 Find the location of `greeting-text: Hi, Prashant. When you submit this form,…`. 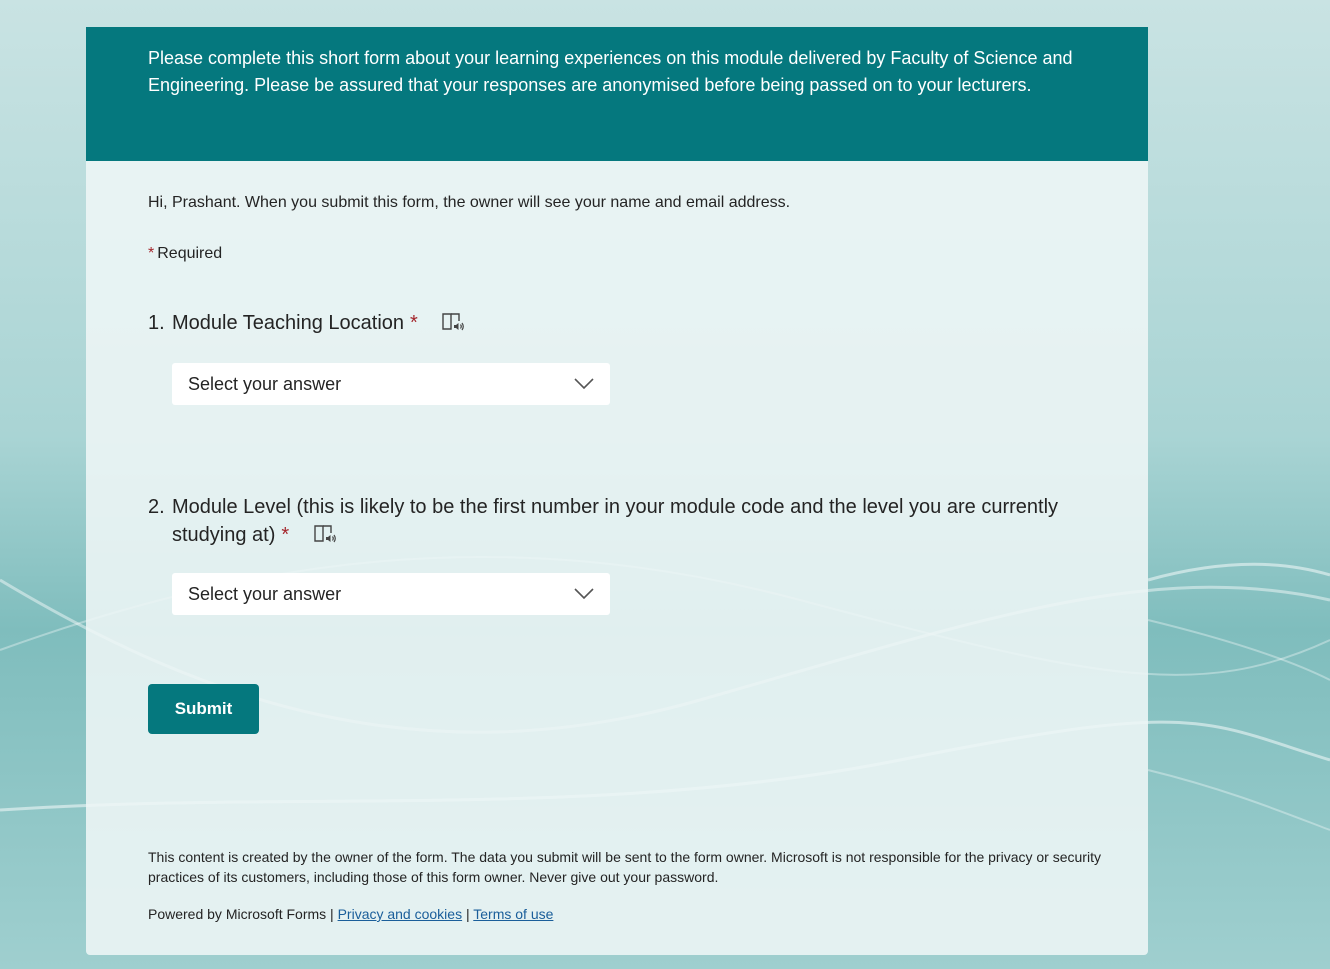

greeting-text: Hi, Prashant. When you submit this form,… is located at coordinates (469, 202).